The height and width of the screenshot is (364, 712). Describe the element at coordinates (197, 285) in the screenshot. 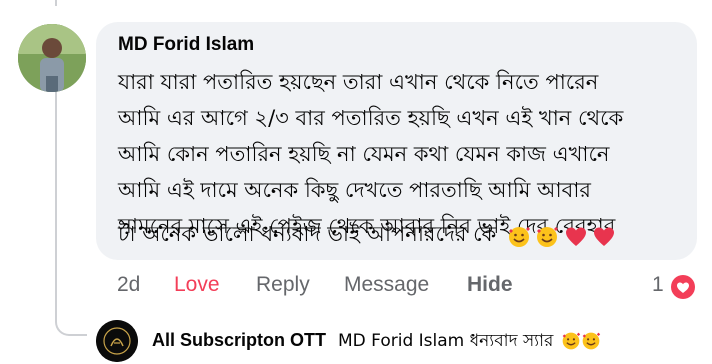

I see `love-button: Love` at that location.